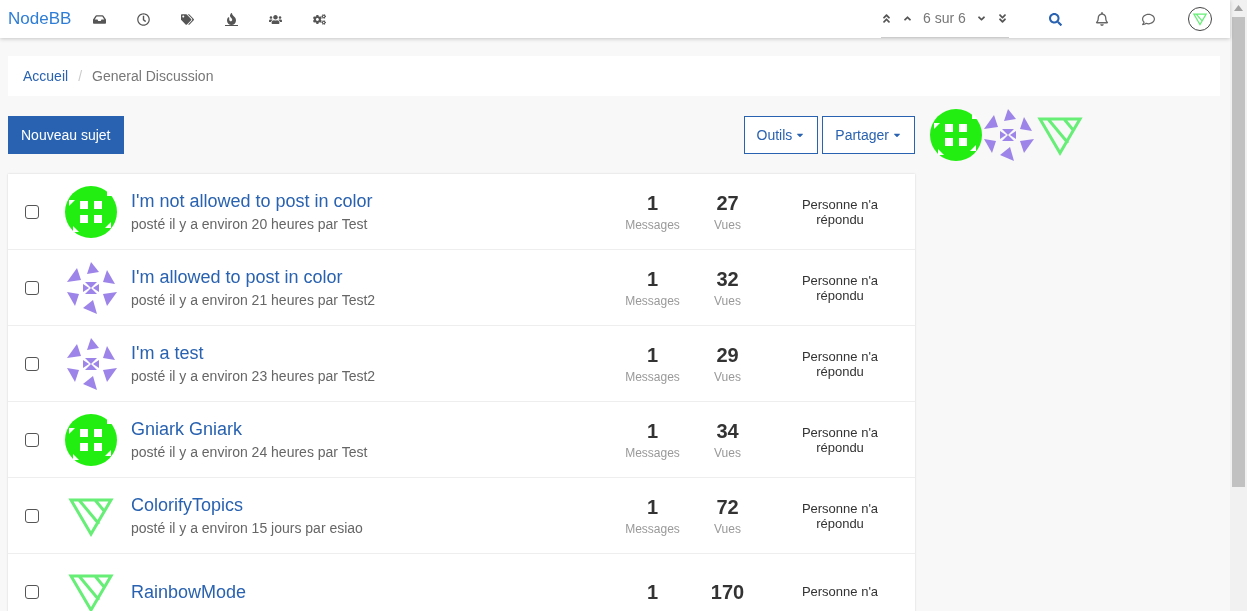 The width and height of the screenshot is (1247, 611). Describe the element at coordinates (868, 135) in the screenshot. I see `dropdown-button: Partager` at that location.